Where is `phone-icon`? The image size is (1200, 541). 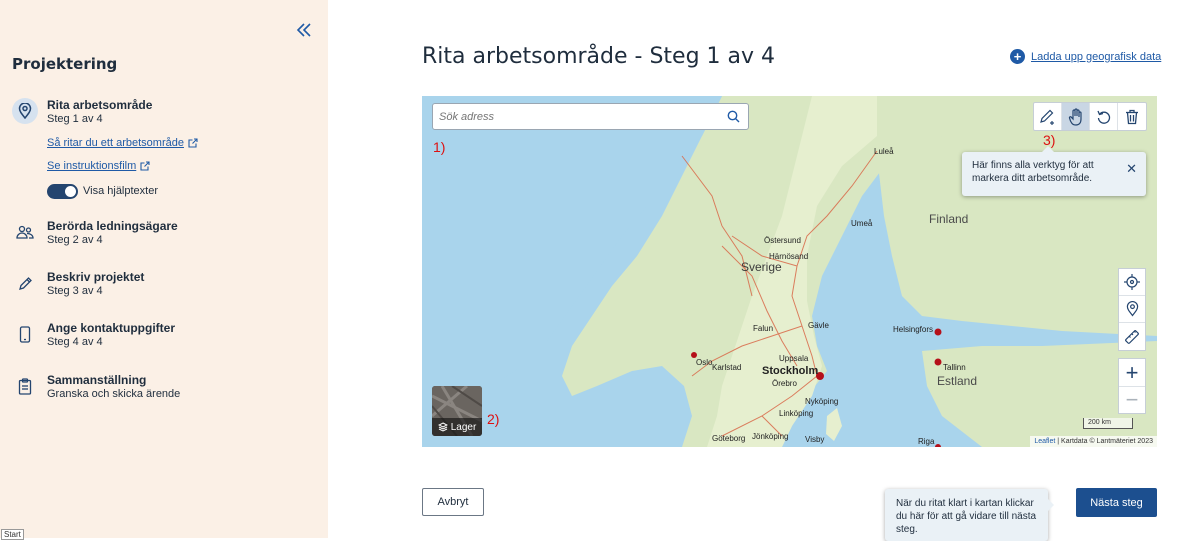
phone-icon is located at coordinates (25, 334).